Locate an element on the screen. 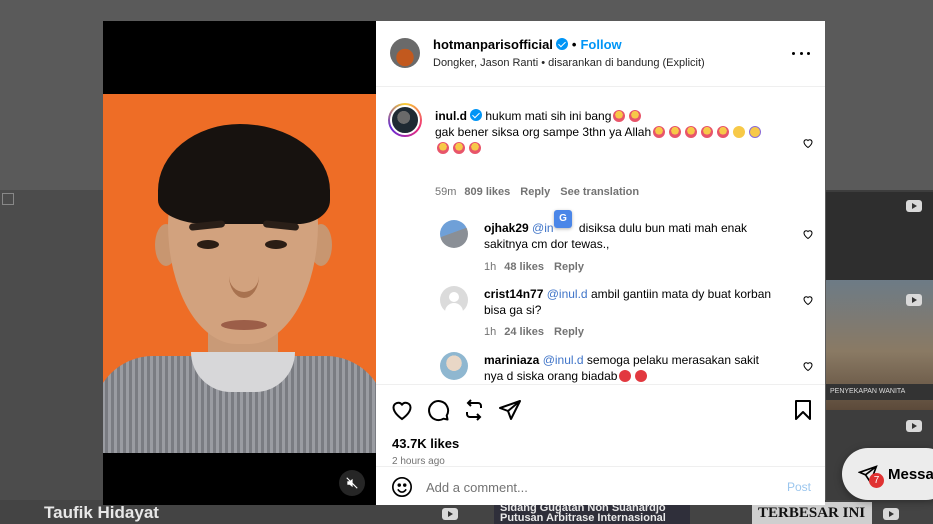  comment-icon is located at coordinates (438, 410).